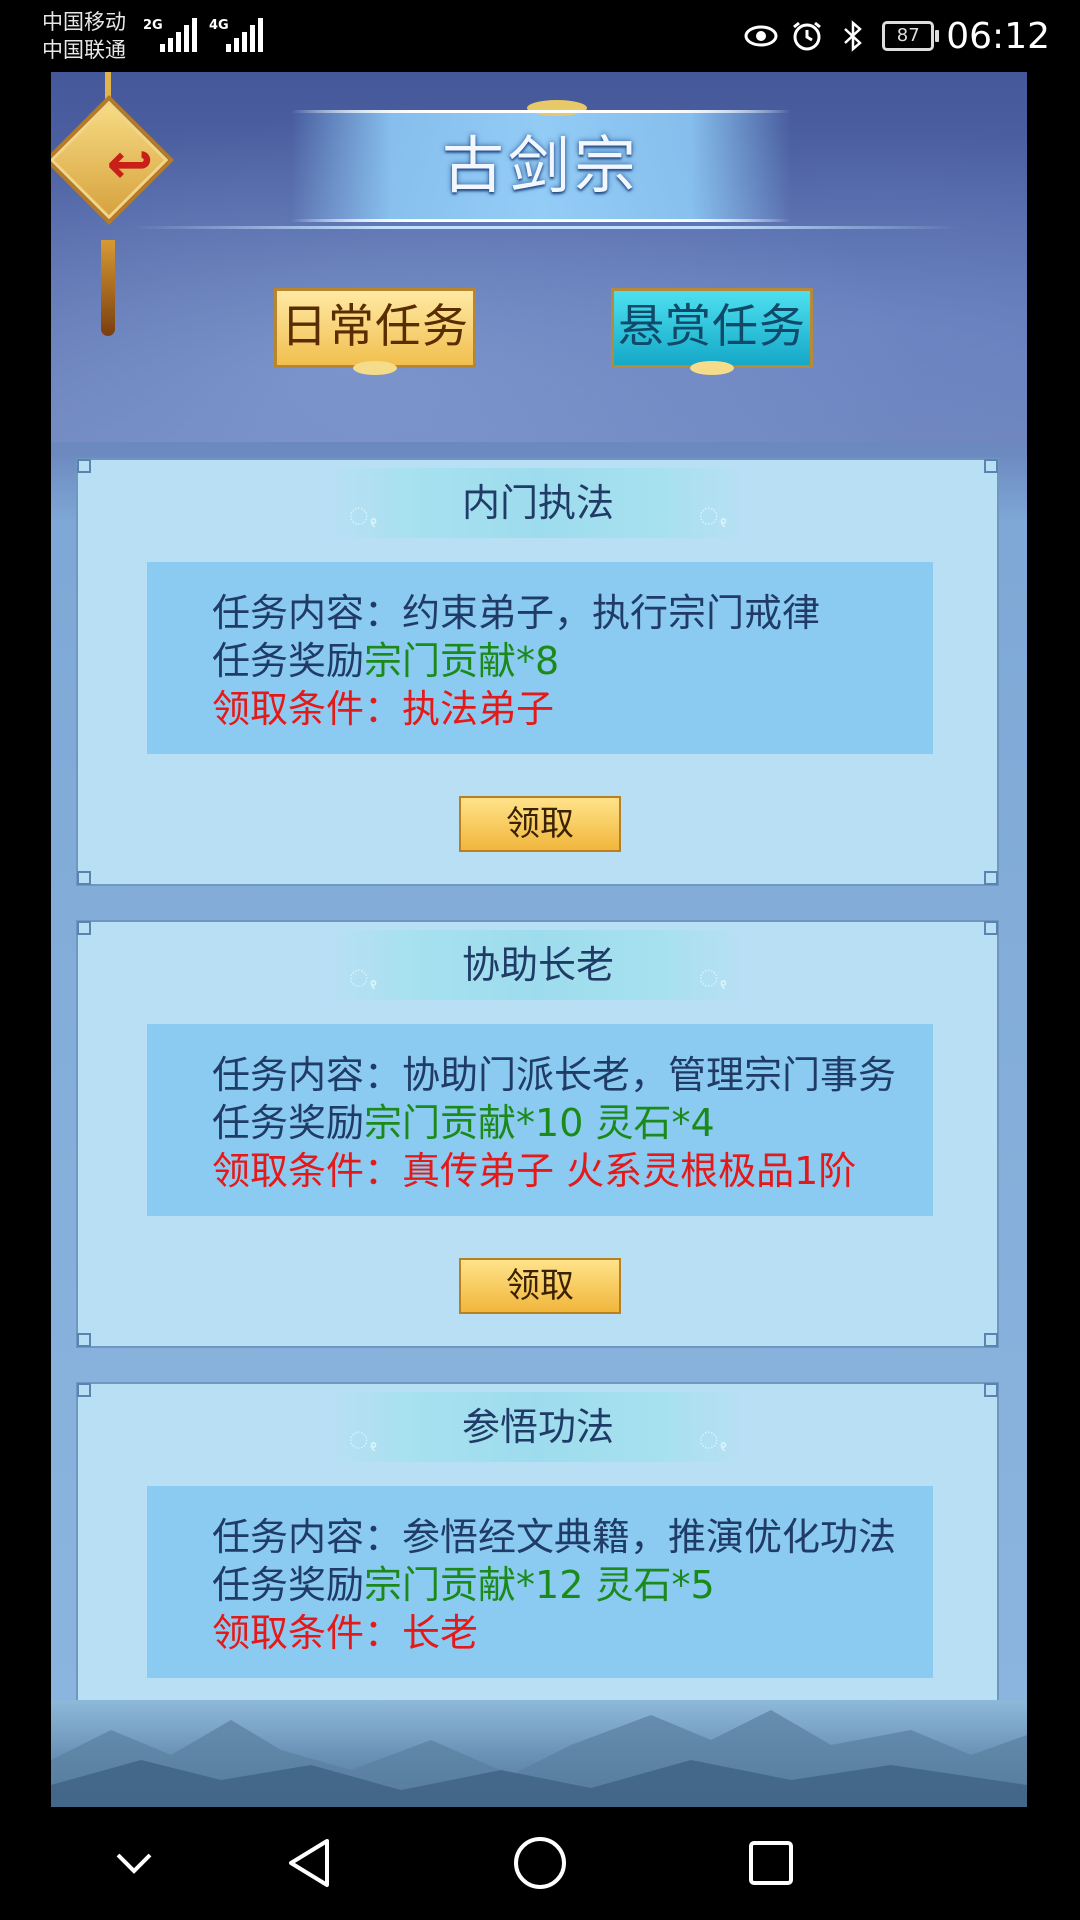 Image resolution: width=1080 pixels, height=1920 pixels. Describe the element at coordinates (712, 326) in the screenshot. I see `tab-bounty-quests-label: 悬赏任务` at that location.